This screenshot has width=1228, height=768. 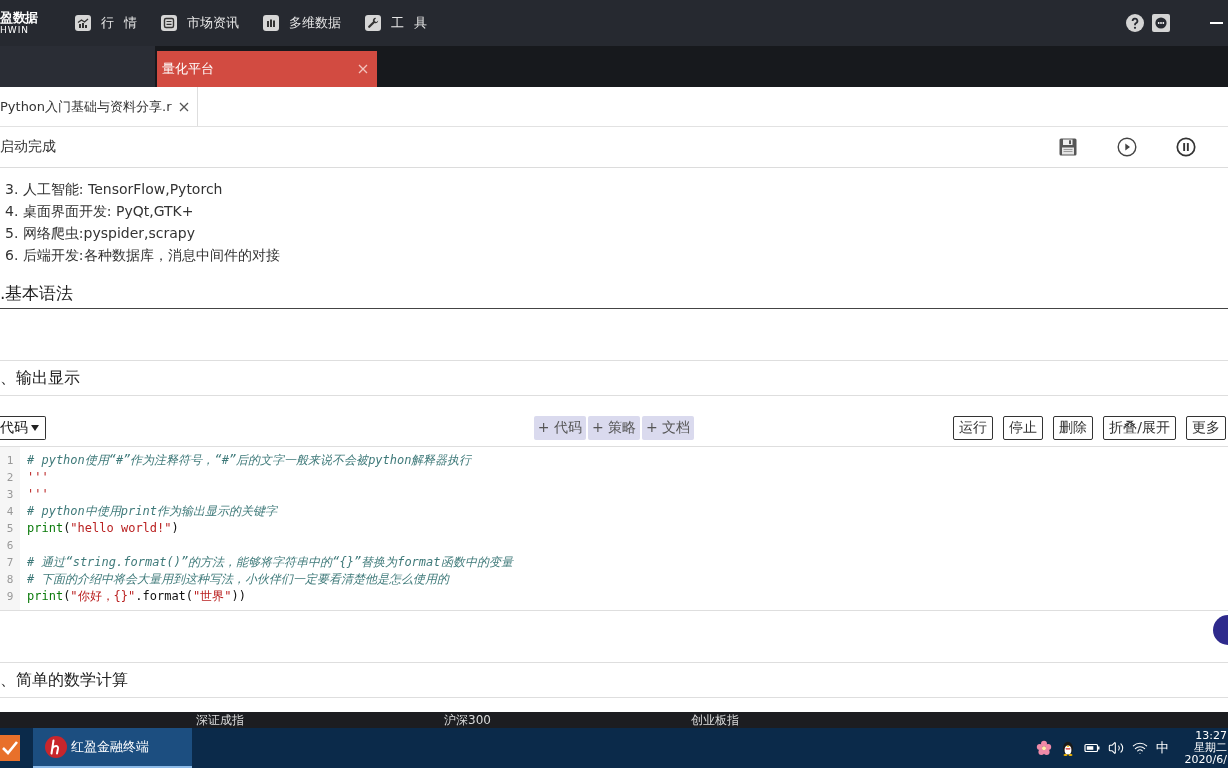 I want to click on document-tab: Python入门基础与资料分享.r, so click(x=99, y=106).